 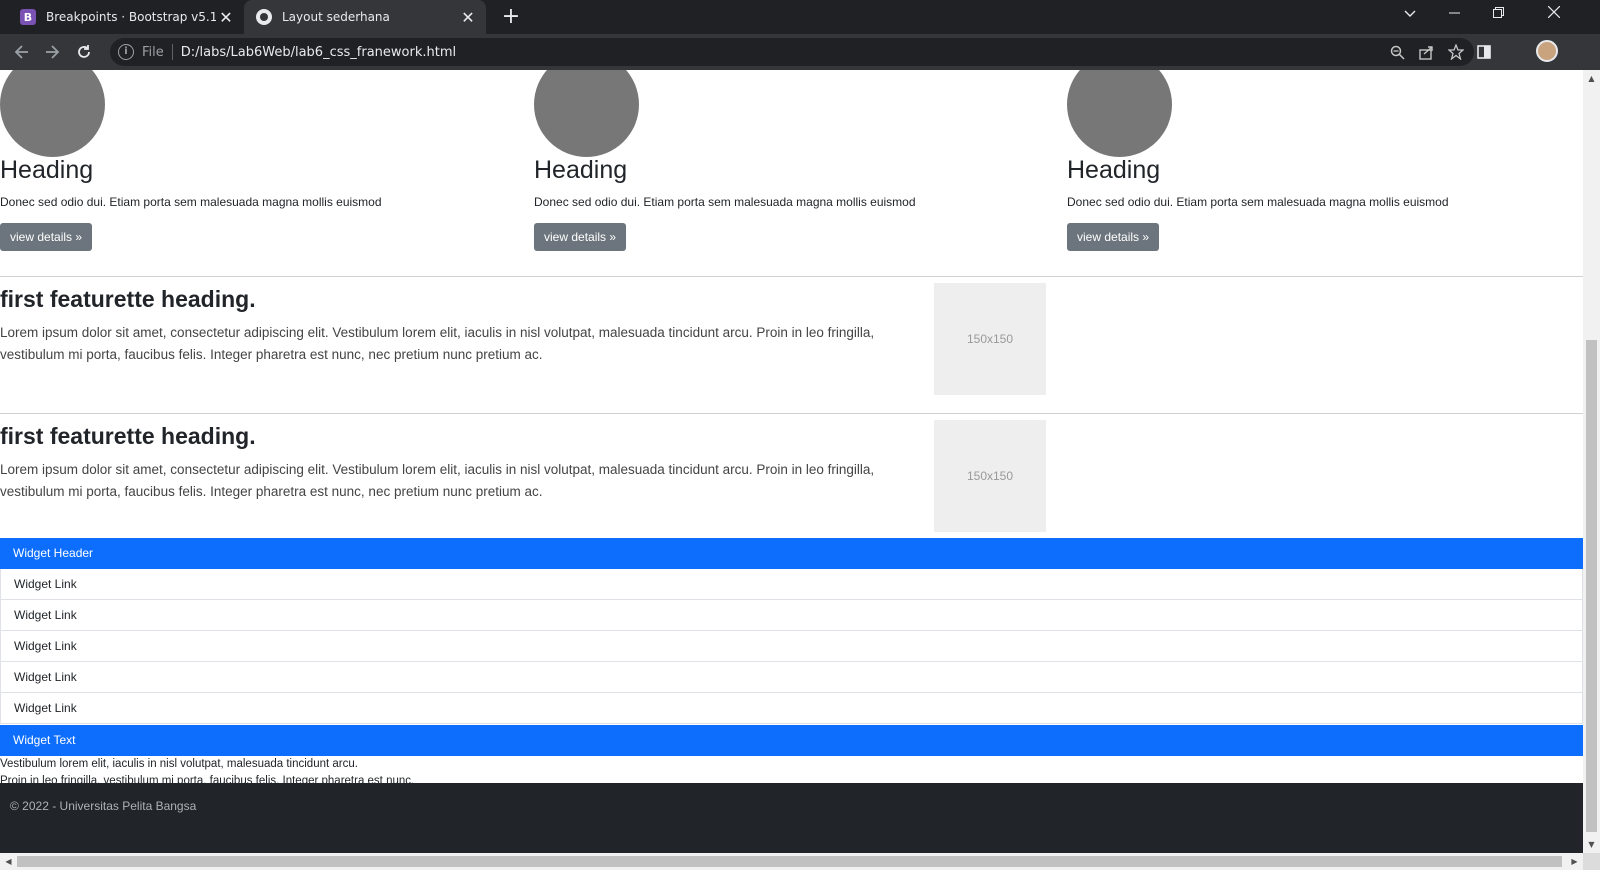 I want to click on reload-icon, so click(x=84, y=51).